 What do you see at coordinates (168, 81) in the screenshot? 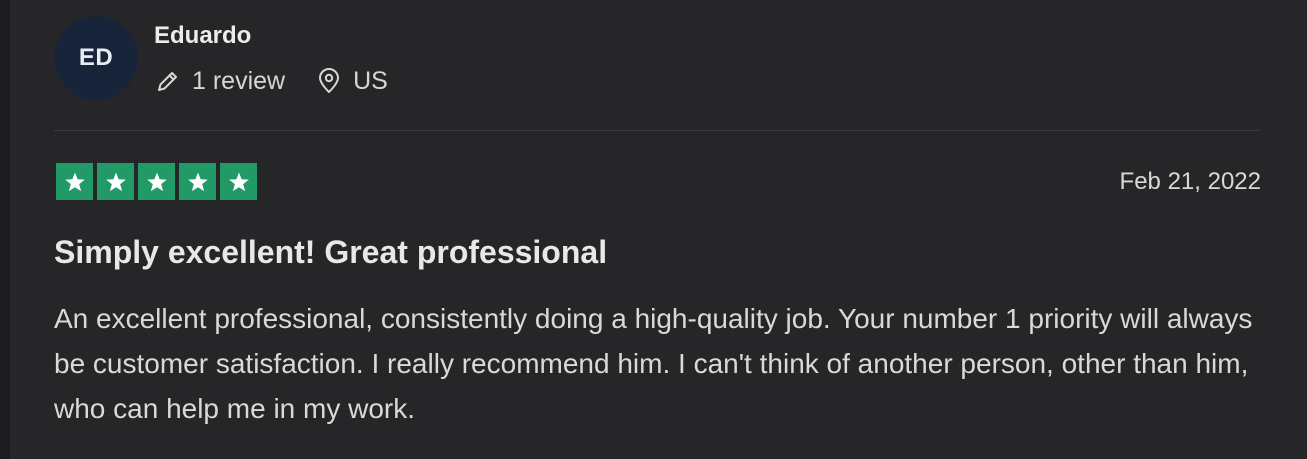
I see `pencil-icon` at bounding box center [168, 81].